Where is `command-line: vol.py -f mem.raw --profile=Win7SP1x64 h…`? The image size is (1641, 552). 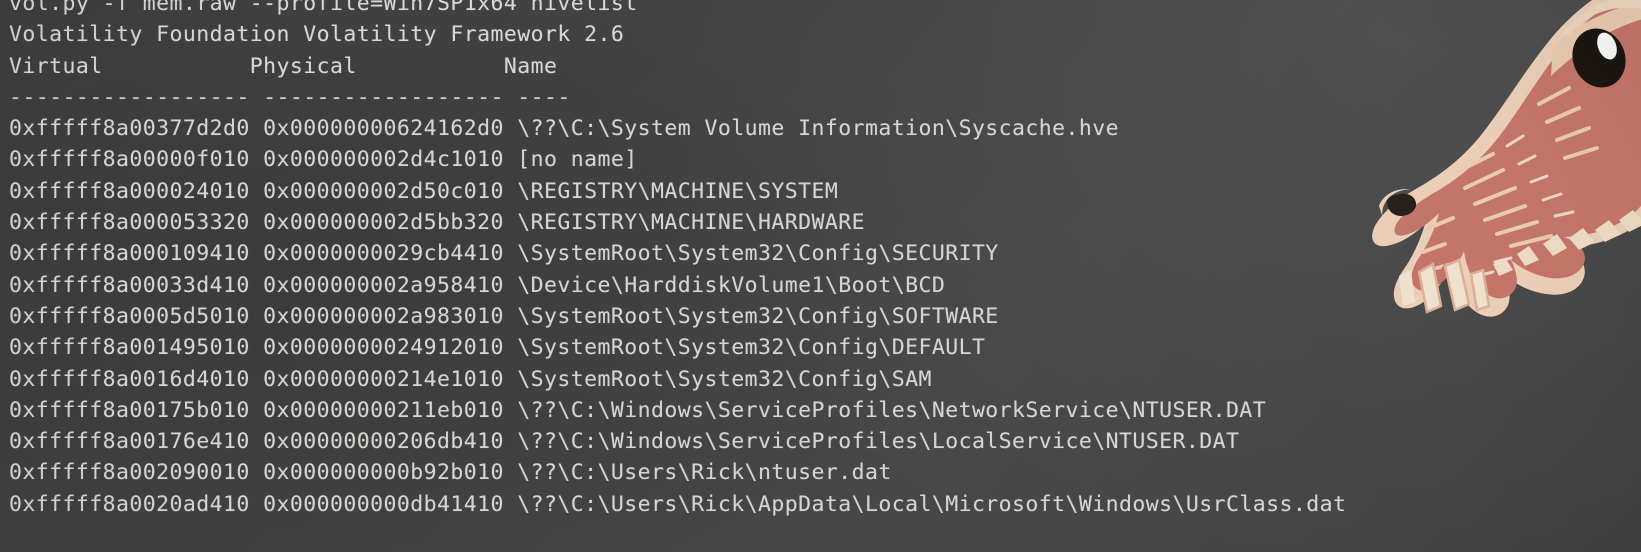 command-line: vol.py -f mem.raw --profile=Win7SP1x64 h… is located at coordinates (323, 8).